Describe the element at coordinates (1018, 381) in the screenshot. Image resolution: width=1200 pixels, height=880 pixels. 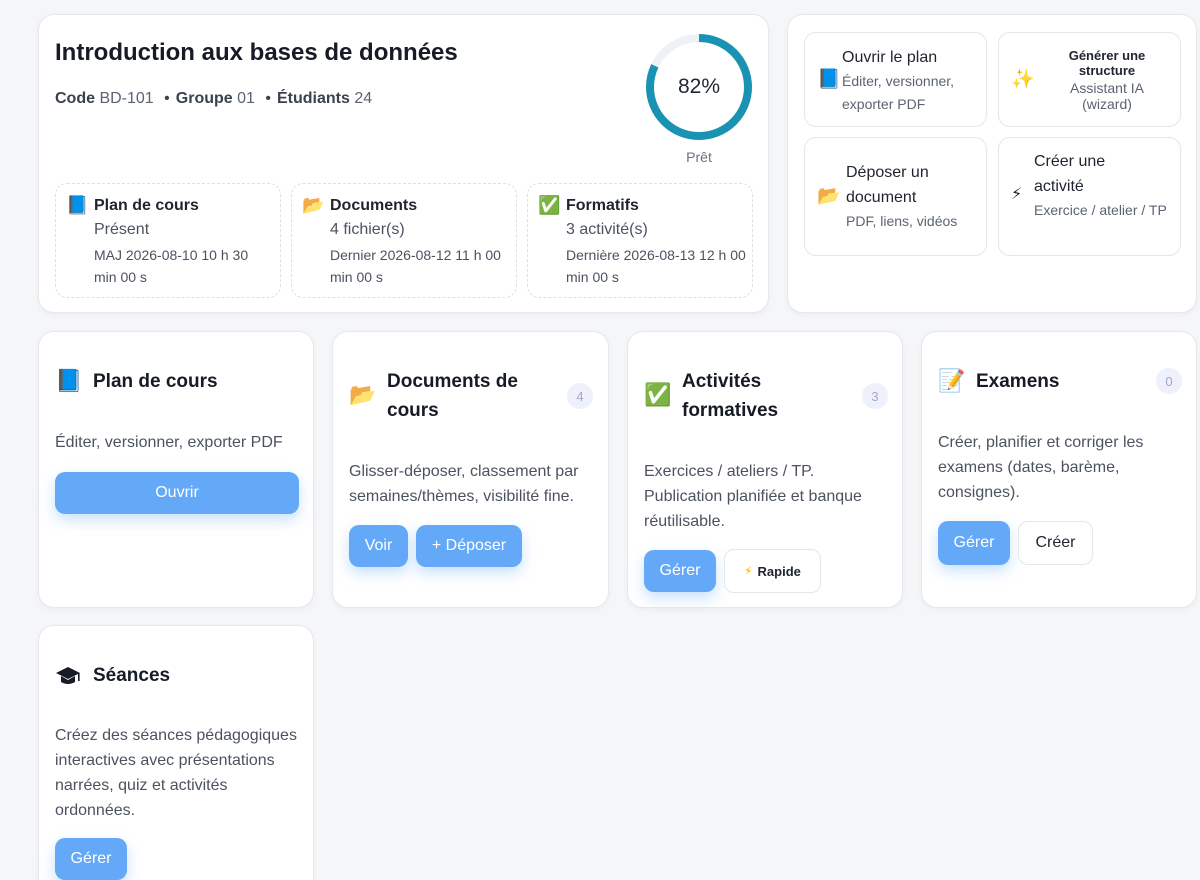
I see `section-title: Examens` at that location.